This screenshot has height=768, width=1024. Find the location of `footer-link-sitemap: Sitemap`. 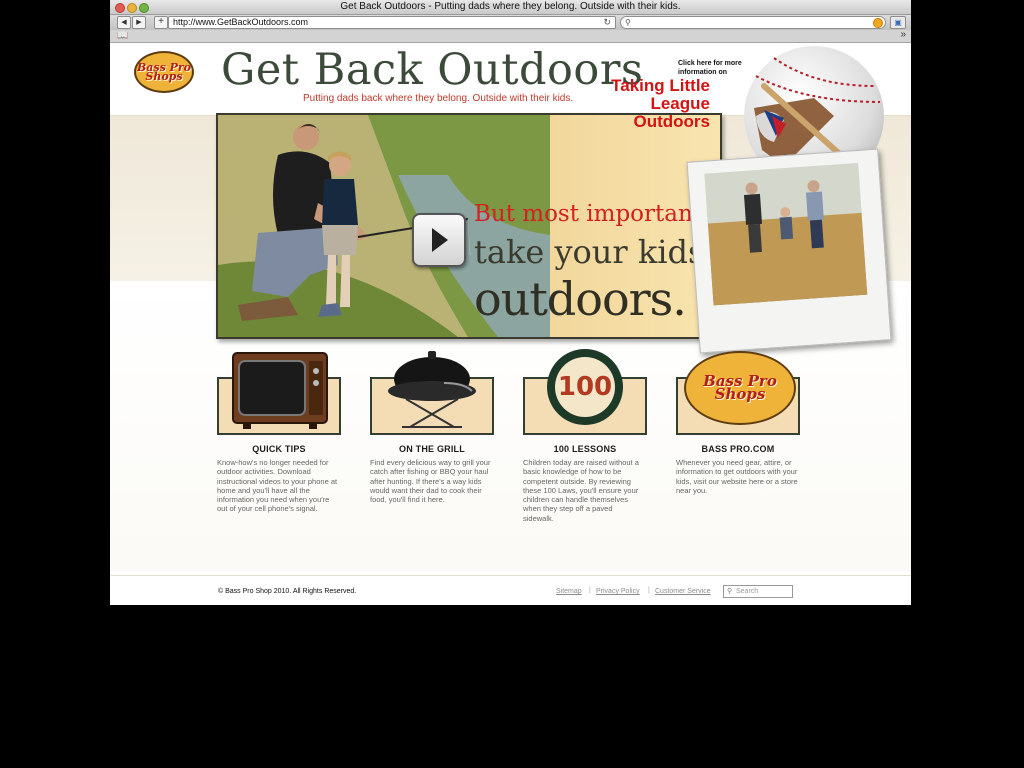

footer-link-sitemap: Sitemap is located at coordinates (569, 591).